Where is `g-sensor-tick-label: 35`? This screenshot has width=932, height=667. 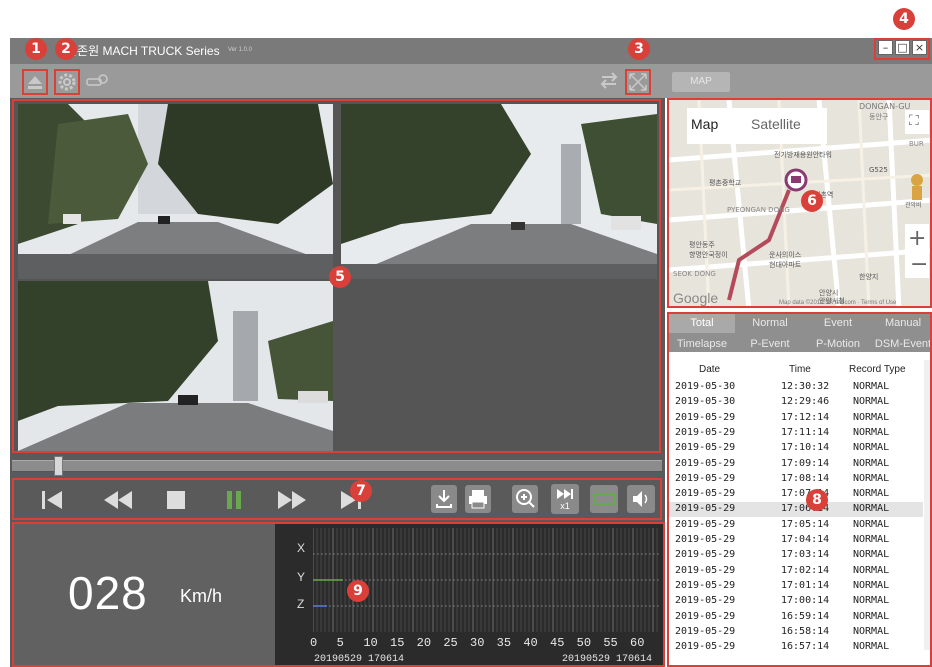
g-sensor-tick-label: 35 is located at coordinates (504, 643).